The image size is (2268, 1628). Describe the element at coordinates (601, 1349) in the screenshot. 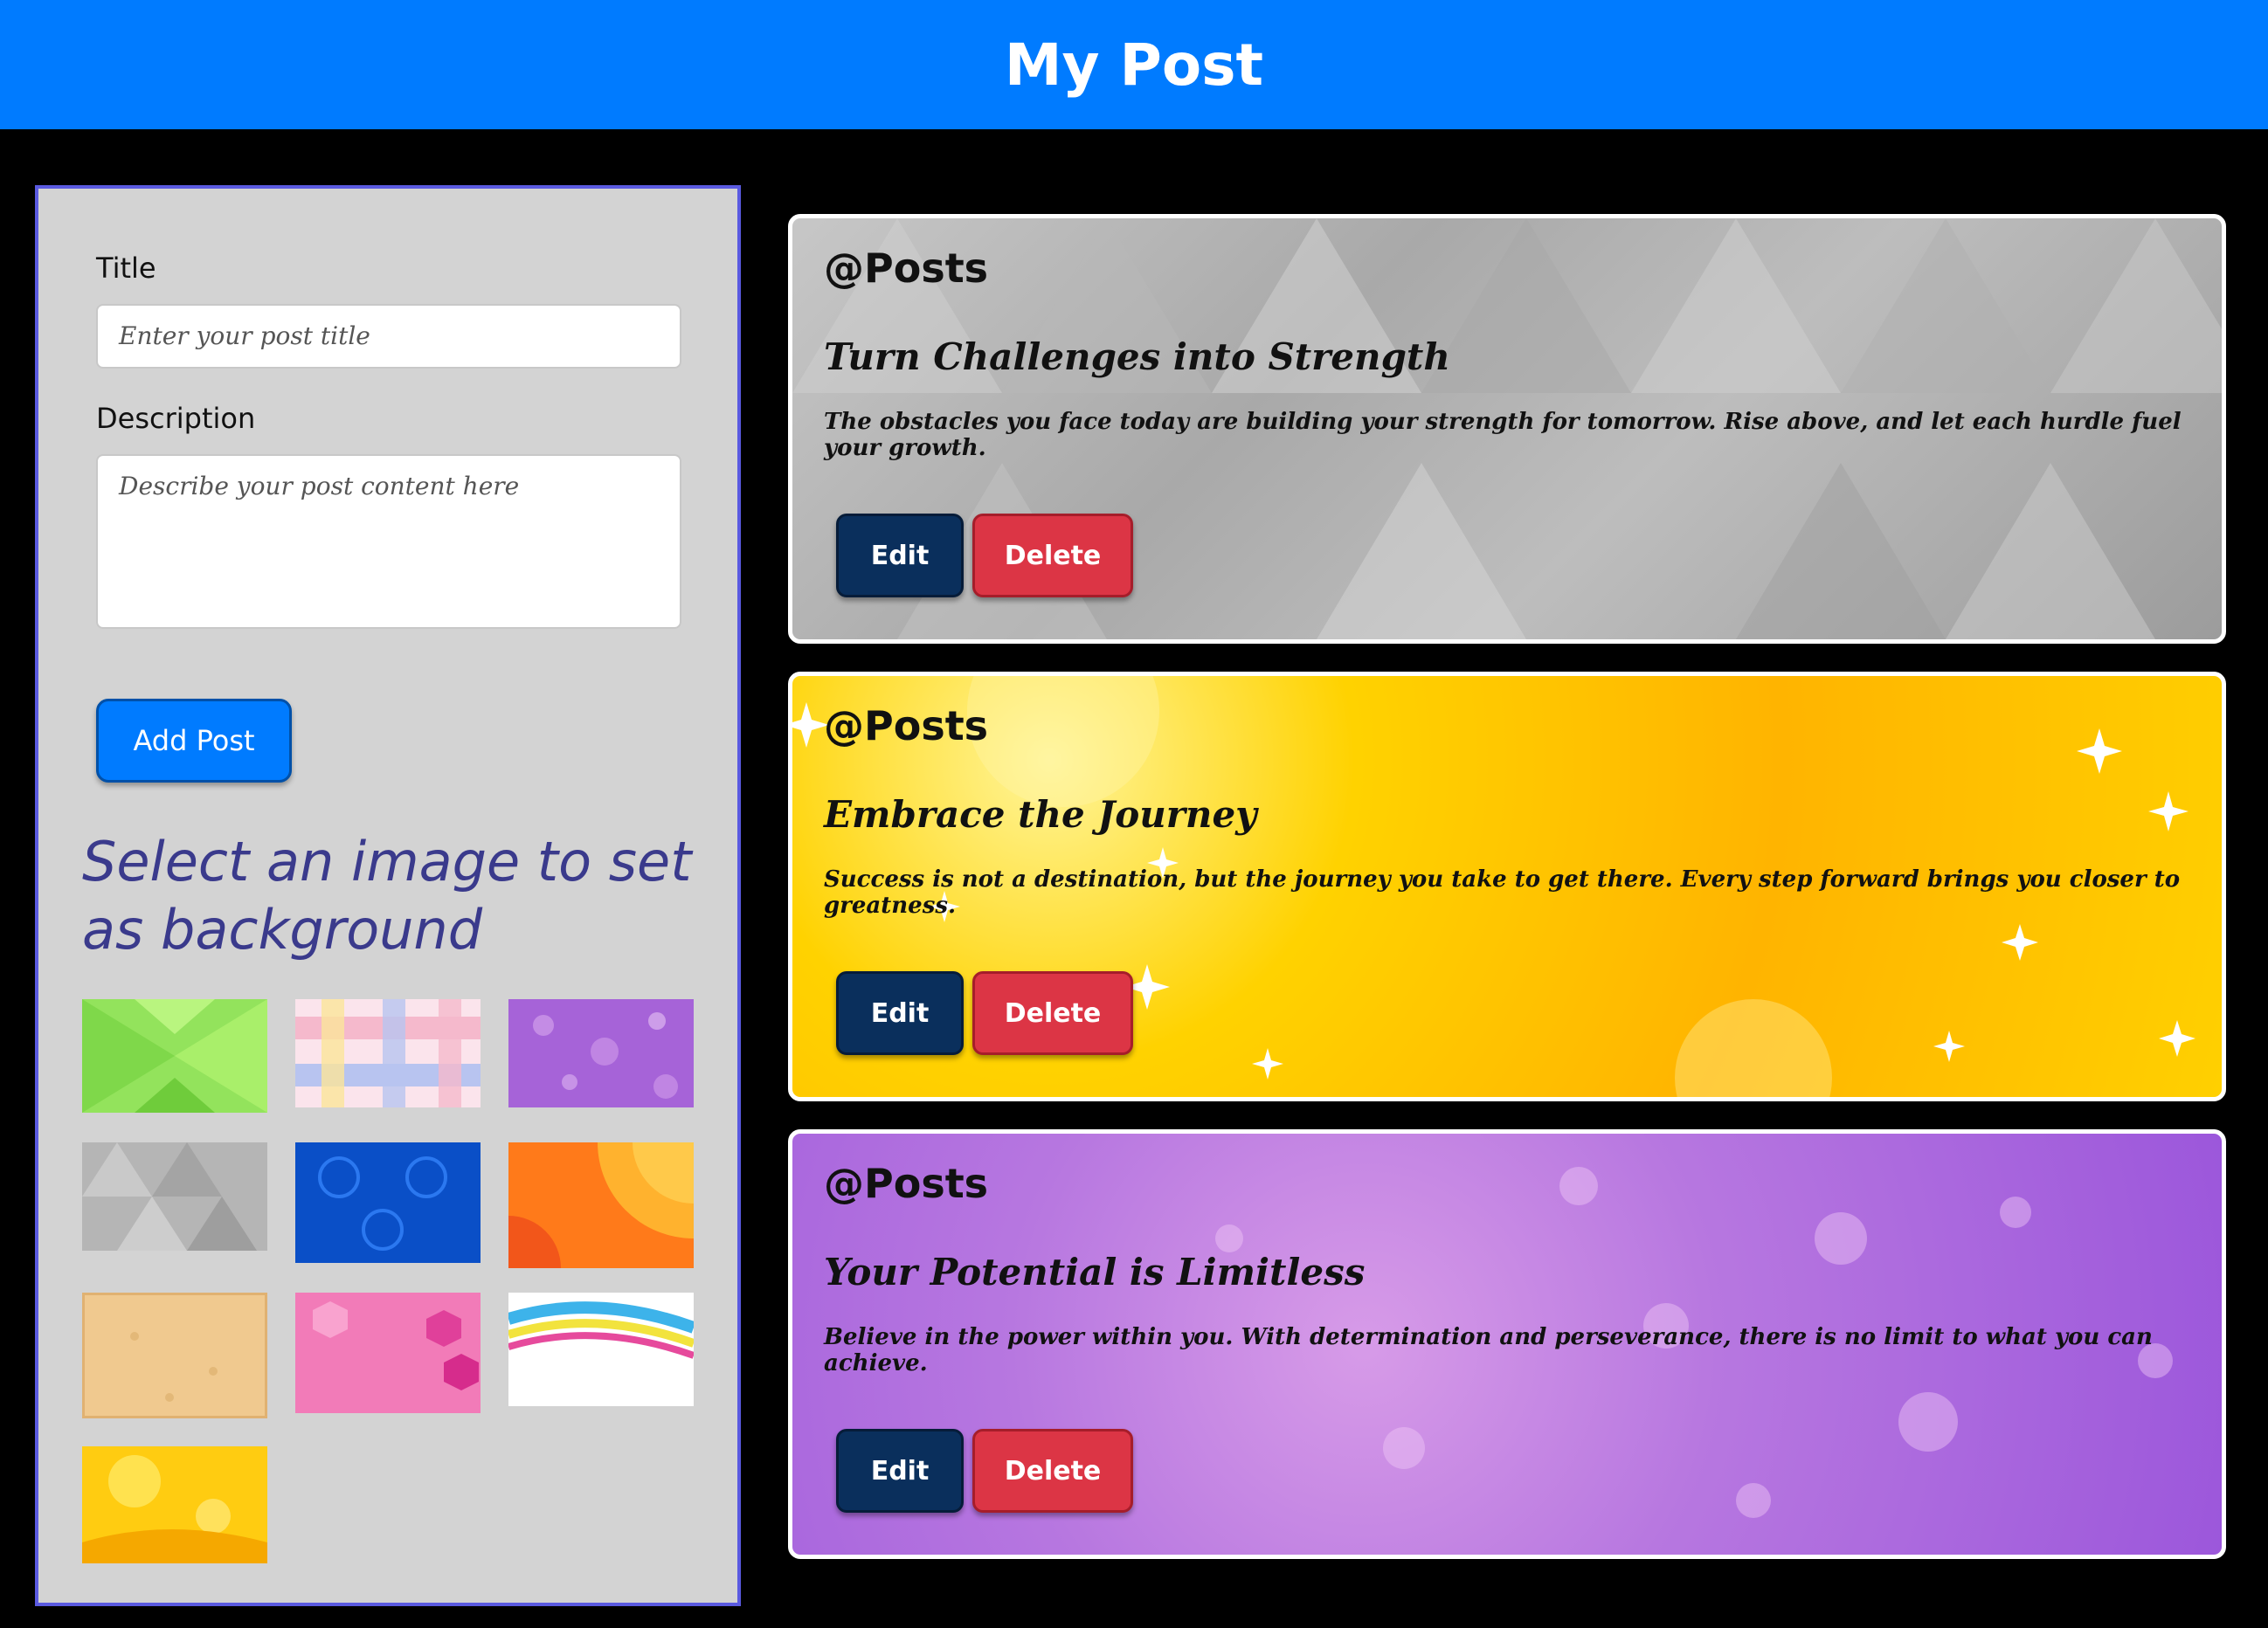

I see `rainbow-wave-thumbnail` at that location.